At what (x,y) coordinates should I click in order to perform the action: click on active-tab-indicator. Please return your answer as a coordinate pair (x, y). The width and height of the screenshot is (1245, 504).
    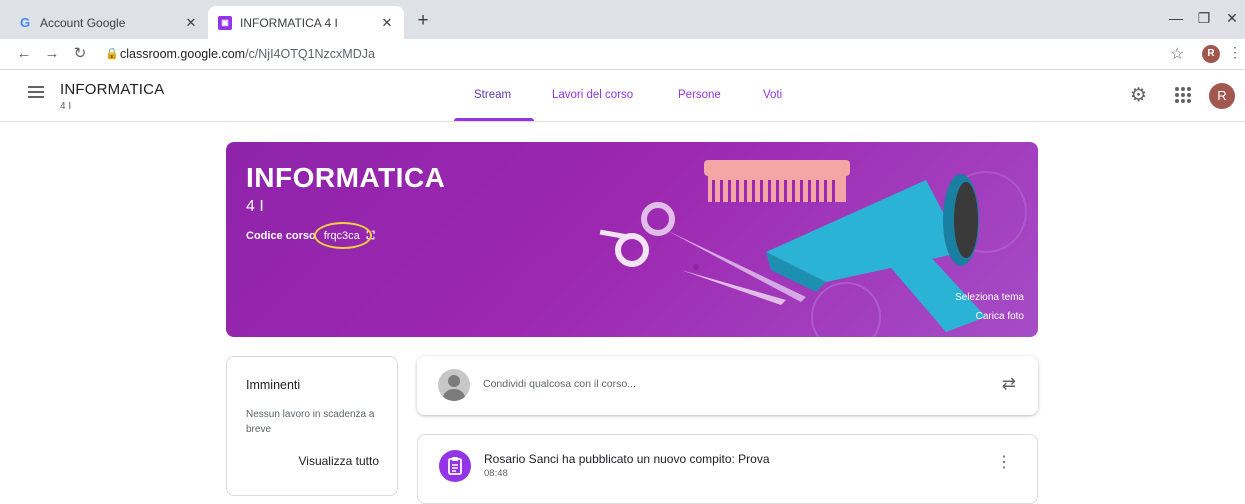
    Looking at the image, I should click on (494, 119).